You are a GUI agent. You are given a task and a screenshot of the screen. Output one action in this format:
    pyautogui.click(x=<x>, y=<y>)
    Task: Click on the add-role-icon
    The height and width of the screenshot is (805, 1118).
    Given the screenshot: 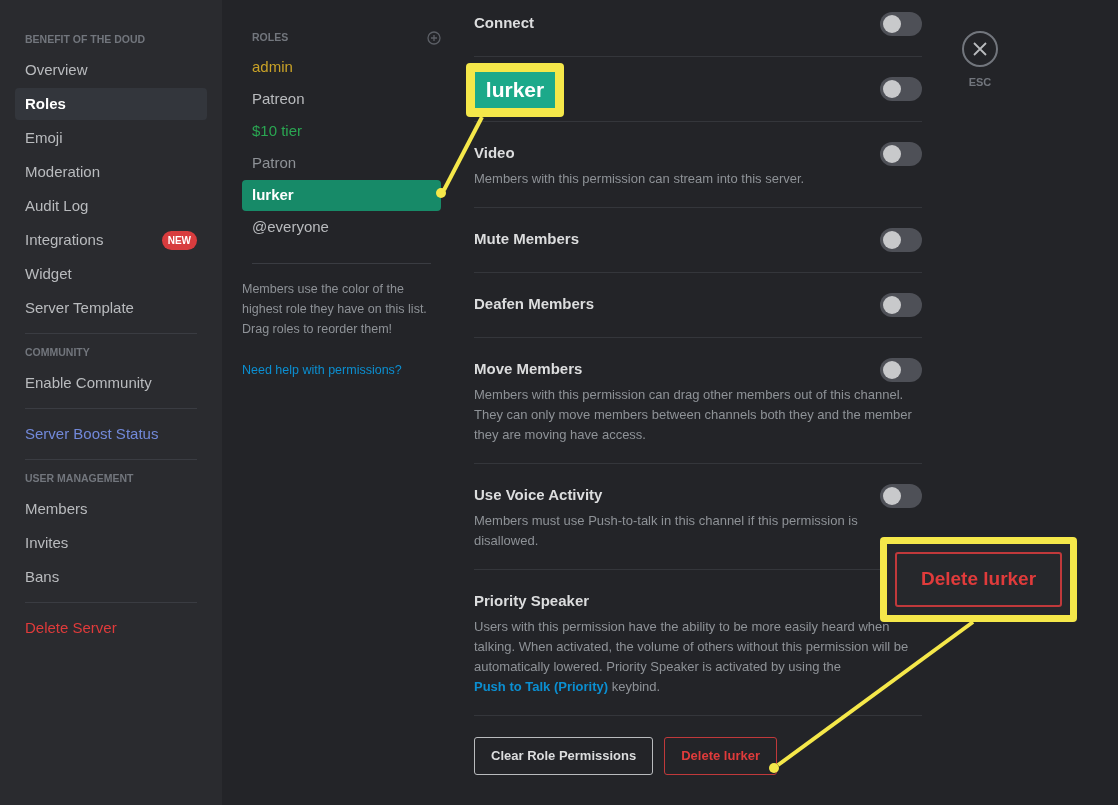 What is the action you would take?
    pyautogui.click(x=434, y=38)
    